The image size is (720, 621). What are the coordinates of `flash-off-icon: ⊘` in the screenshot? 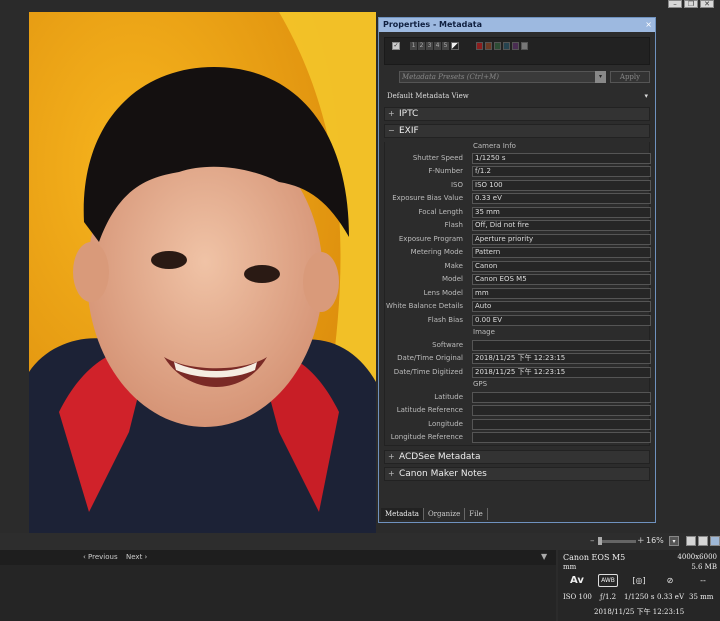 It's located at (670, 580).